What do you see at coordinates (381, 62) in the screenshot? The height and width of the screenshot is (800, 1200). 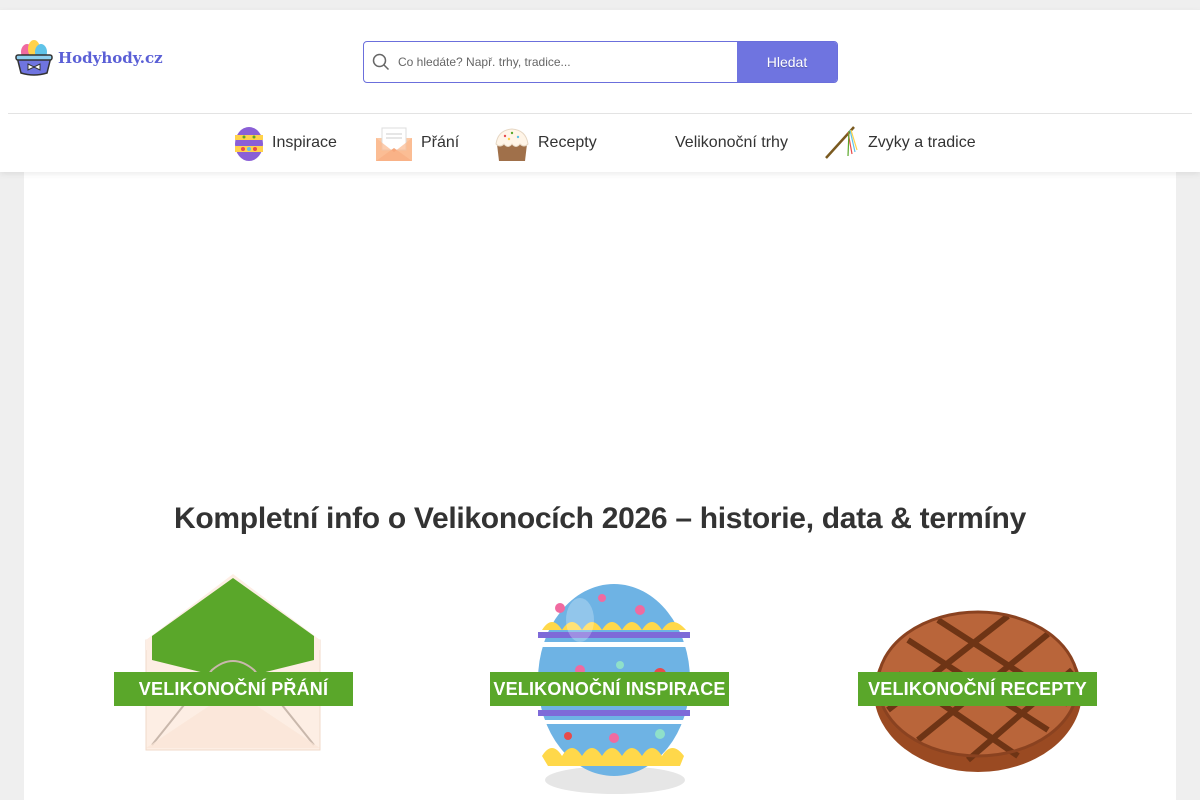 I see `search-icon` at bounding box center [381, 62].